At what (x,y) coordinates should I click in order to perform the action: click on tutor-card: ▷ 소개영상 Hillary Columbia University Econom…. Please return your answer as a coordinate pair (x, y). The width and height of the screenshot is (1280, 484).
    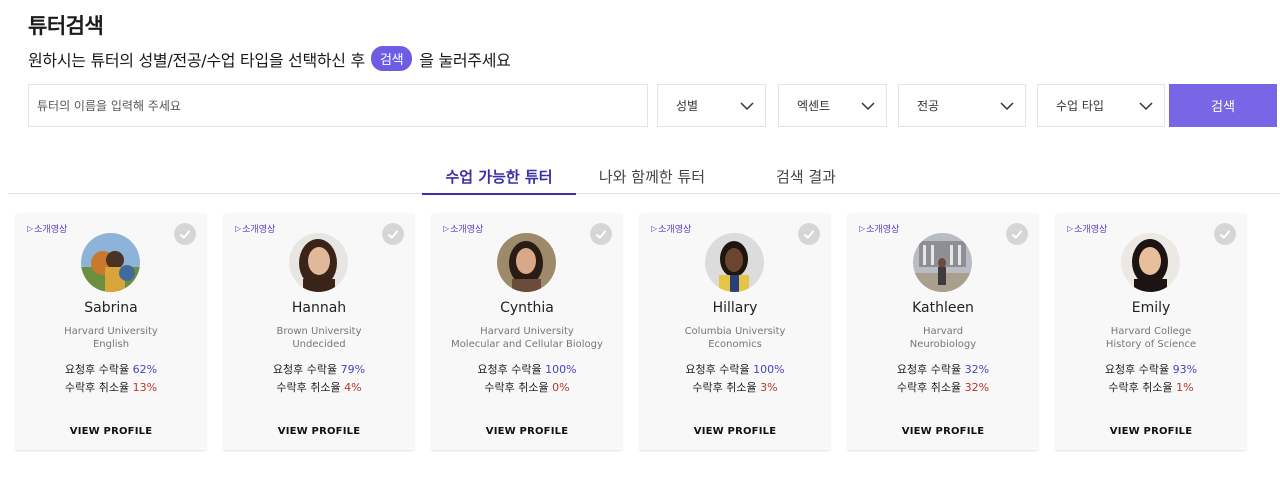
    Looking at the image, I should click on (735, 331).